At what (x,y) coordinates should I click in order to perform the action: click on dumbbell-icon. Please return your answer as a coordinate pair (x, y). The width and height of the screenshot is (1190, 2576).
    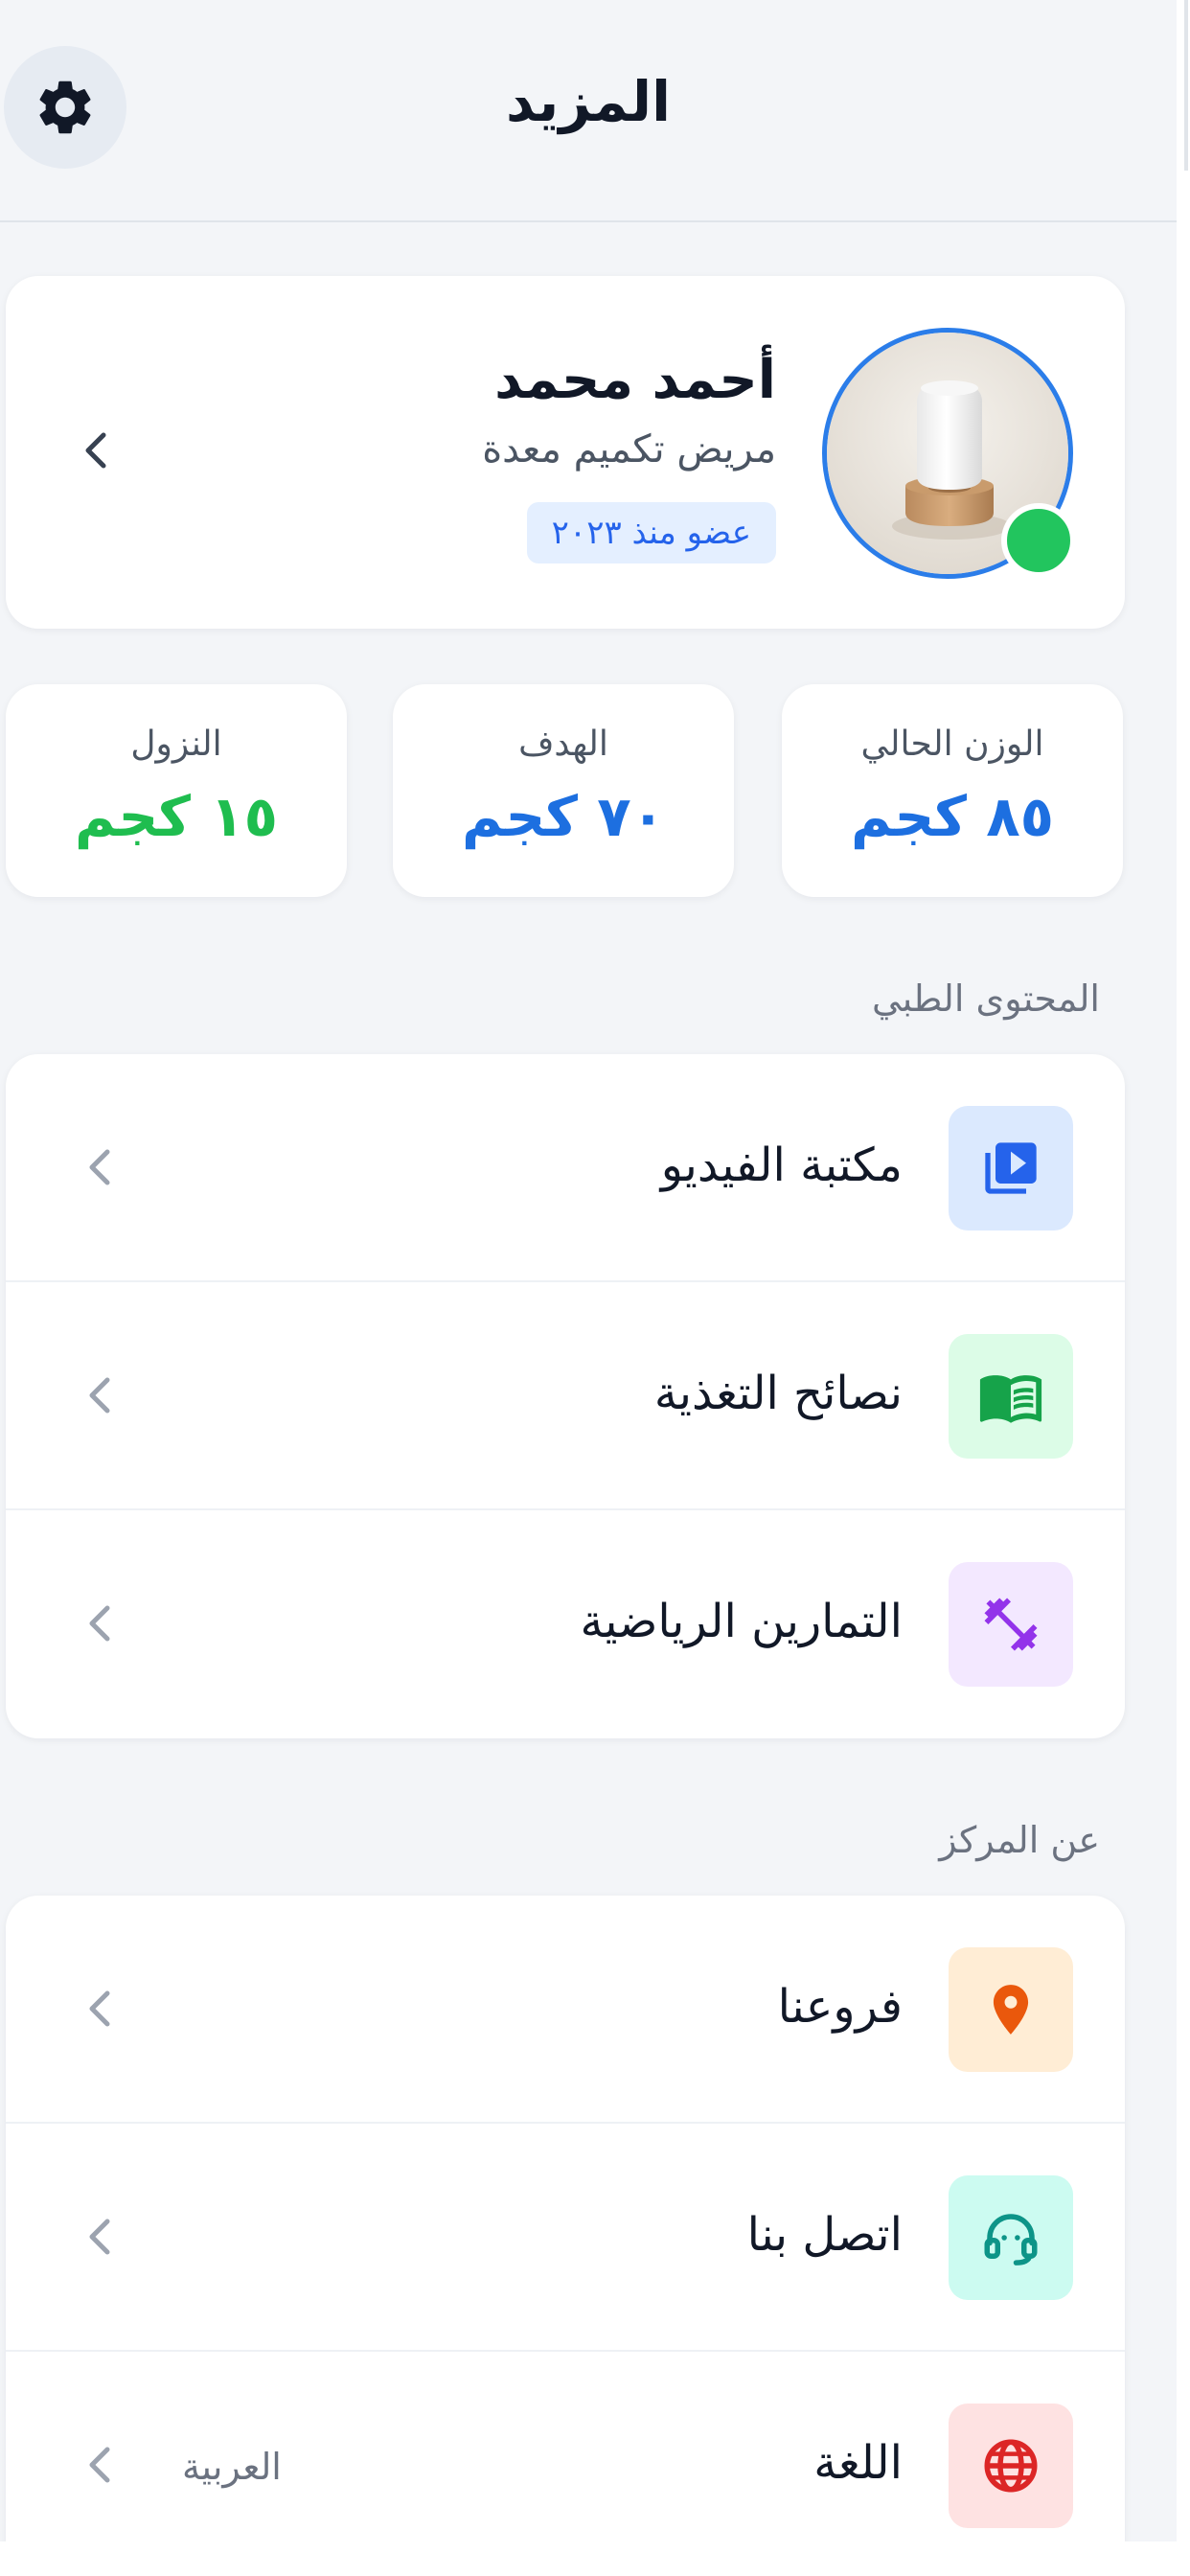
    Looking at the image, I should click on (1011, 1624).